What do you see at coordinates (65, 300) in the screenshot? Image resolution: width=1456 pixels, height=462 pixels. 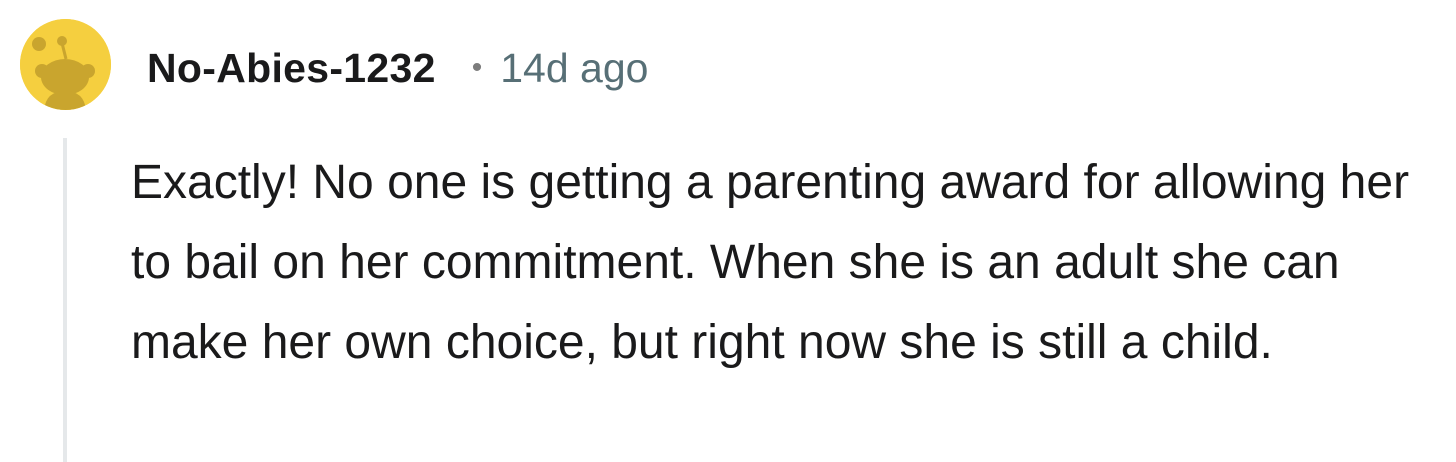 I see `thread-line` at bounding box center [65, 300].